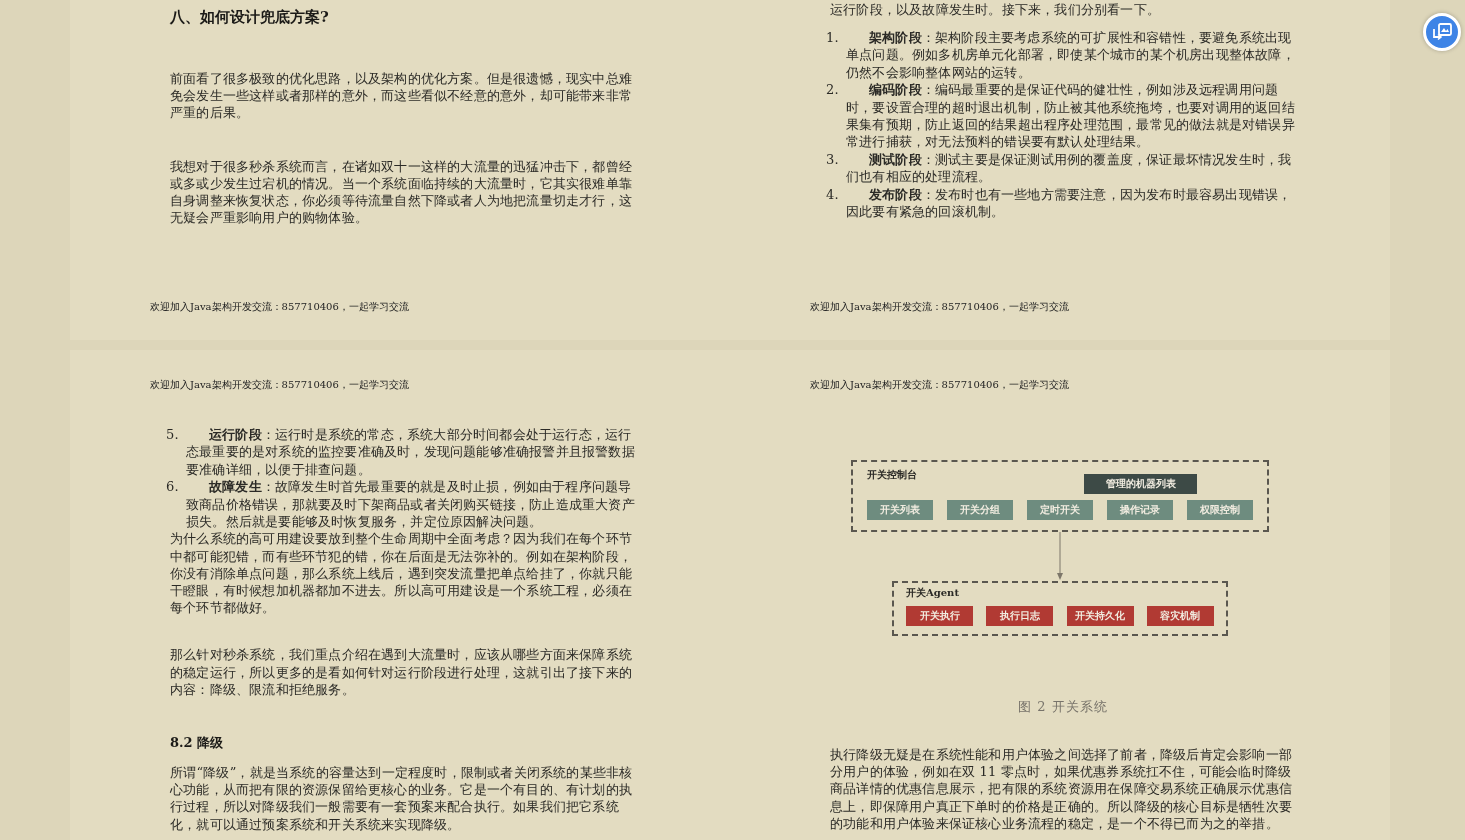  I want to click on diagram-node: 管理的机器列表, so click(1140, 484).